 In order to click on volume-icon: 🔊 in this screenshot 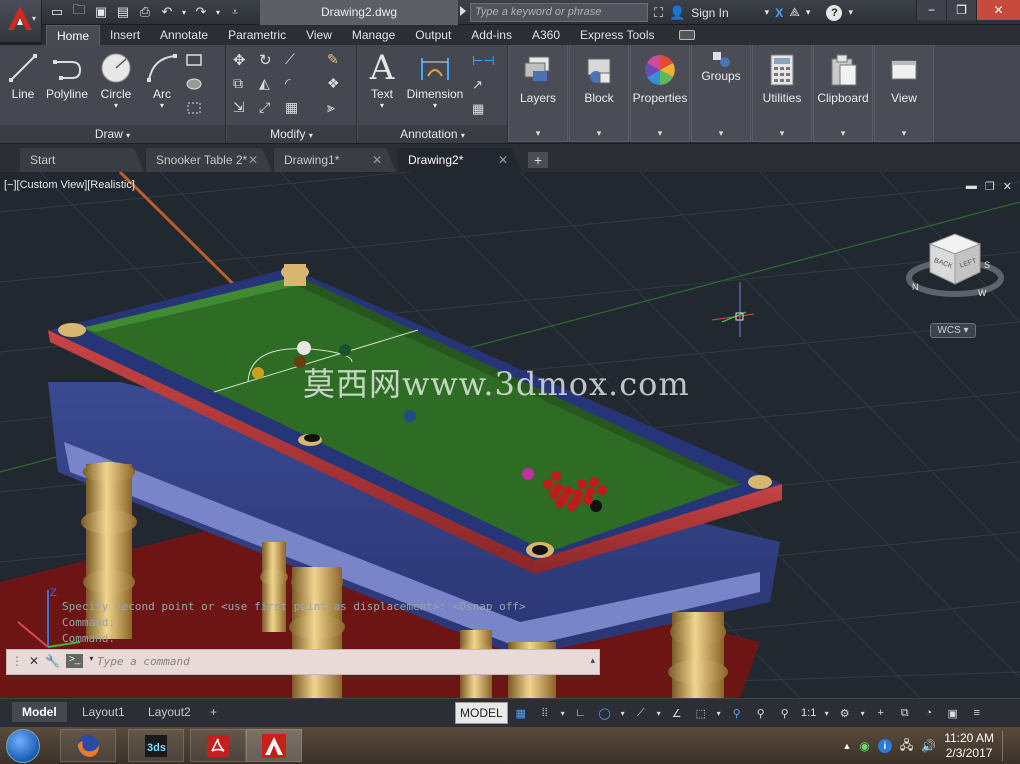, I will do `click(928, 746)`.